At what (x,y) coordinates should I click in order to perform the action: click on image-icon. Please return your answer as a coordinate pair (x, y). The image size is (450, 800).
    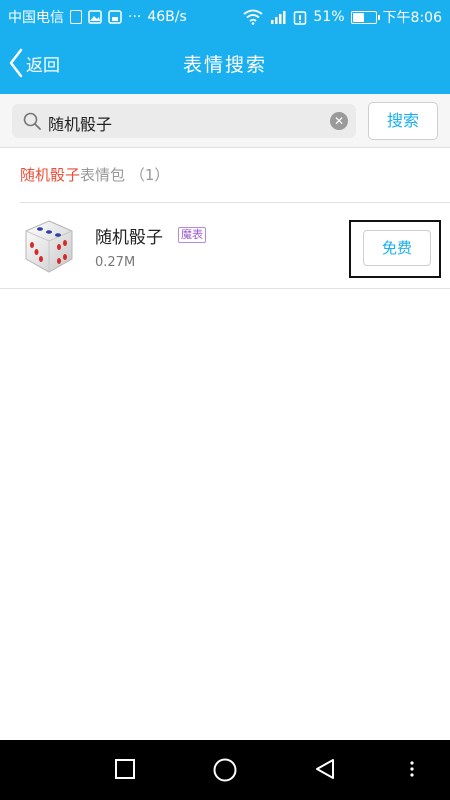
    Looking at the image, I should click on (95, 17).